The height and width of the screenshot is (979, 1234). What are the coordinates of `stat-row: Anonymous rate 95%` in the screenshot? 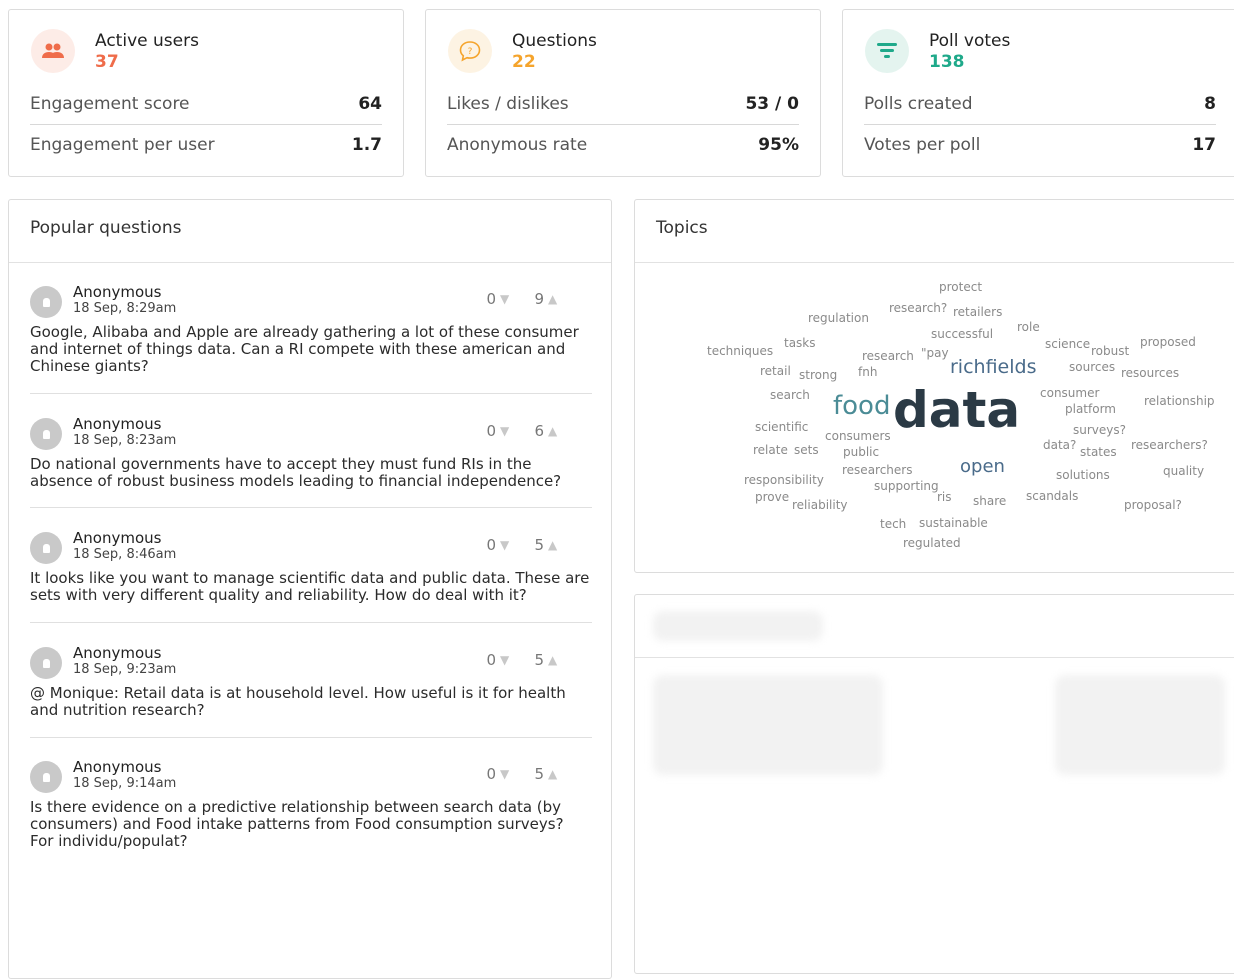 It's located at (623, 145).